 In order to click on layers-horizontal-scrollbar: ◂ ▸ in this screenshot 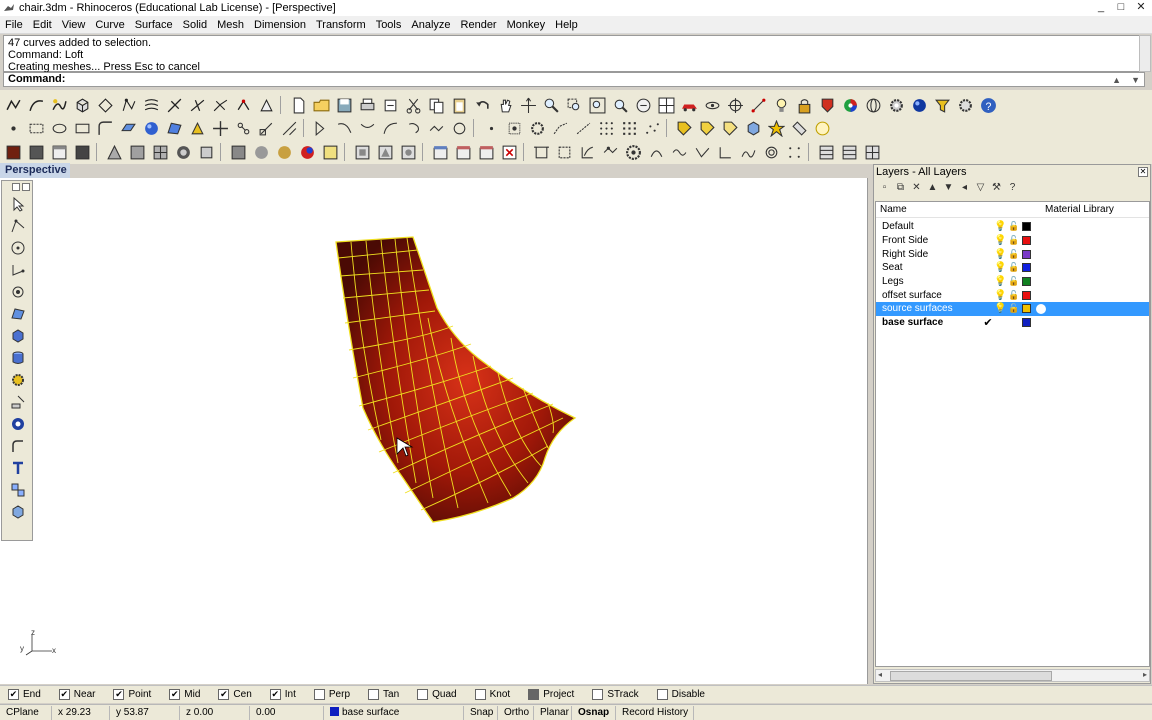, I will do `click(1012, 675)`.